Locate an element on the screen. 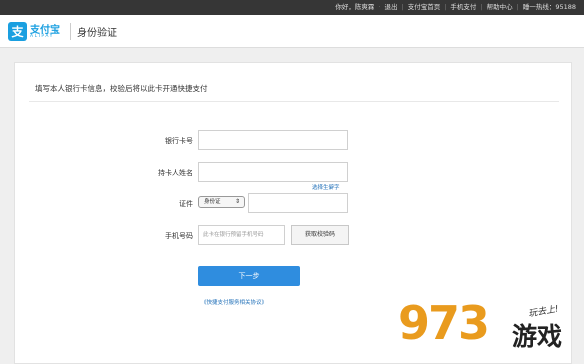  panel-heading: 填写本人银行卡信息，校验后将以此卡开通快捷支付 is located at coordinates (121, 88).